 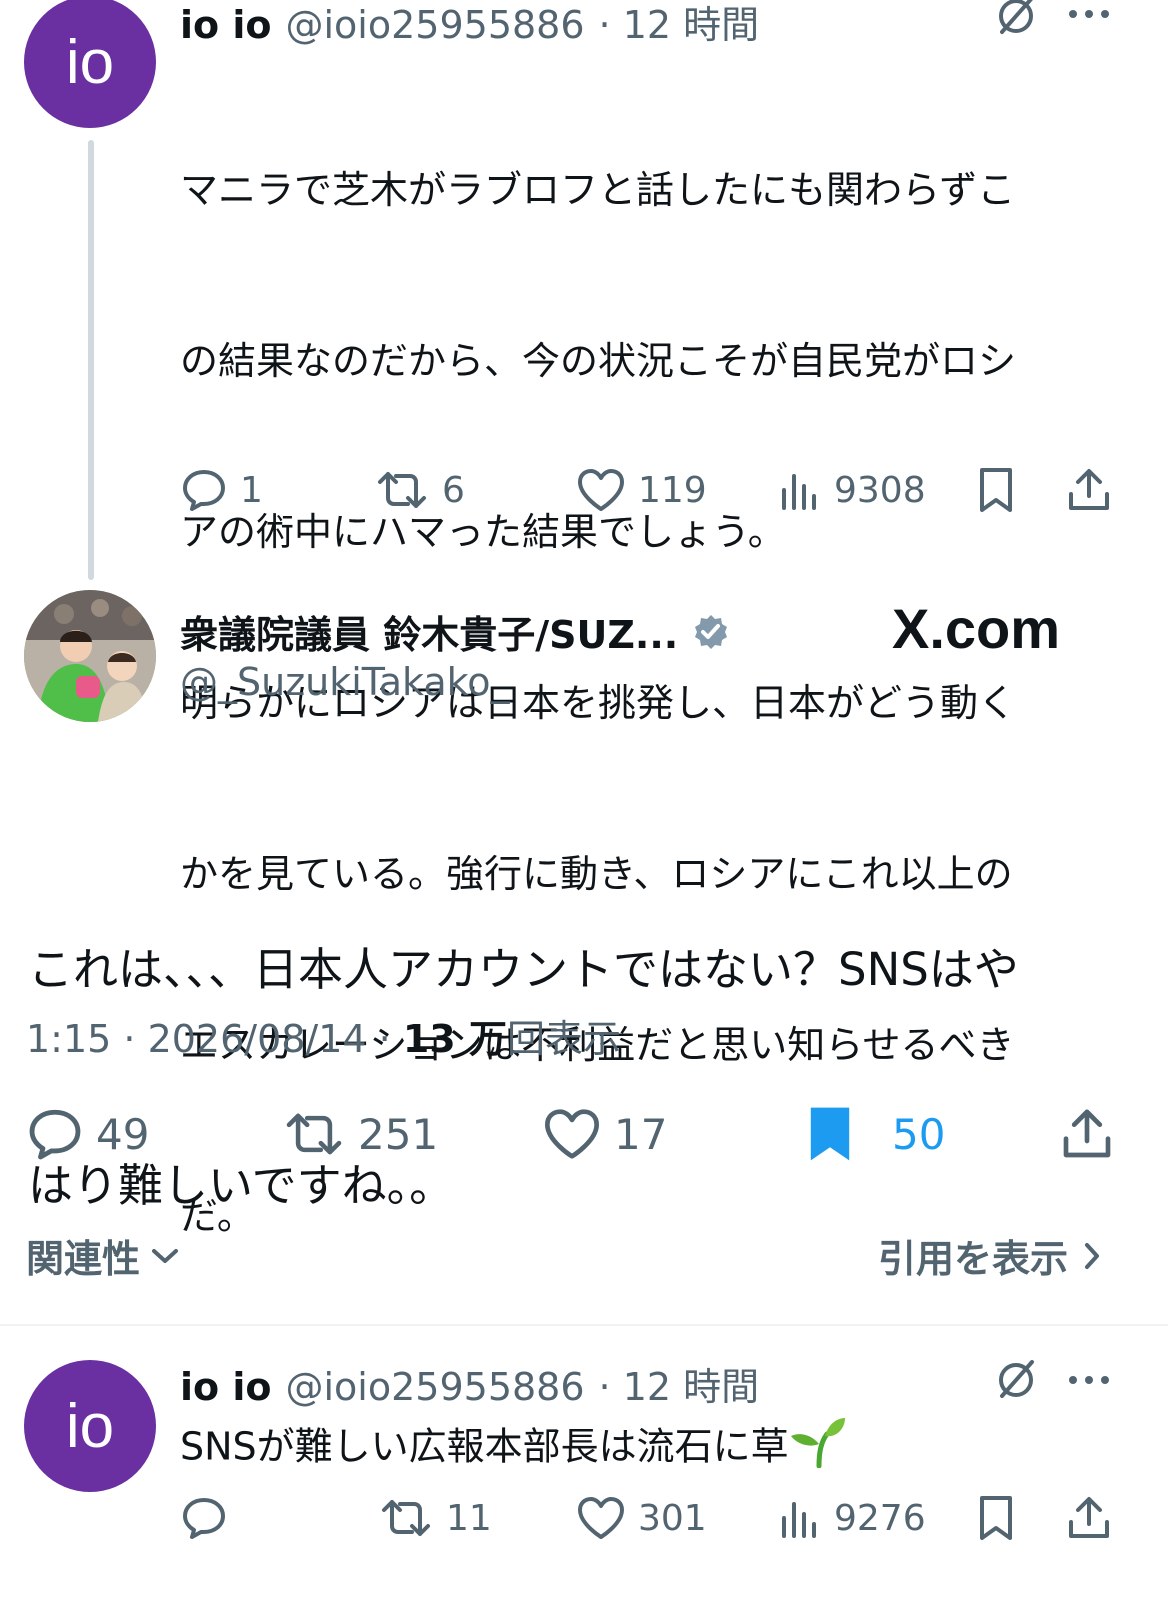 What do you see at coordinates (641, 1134) in the screenshot?
I see `like-count: 17` at bounding box center [641, 1134].